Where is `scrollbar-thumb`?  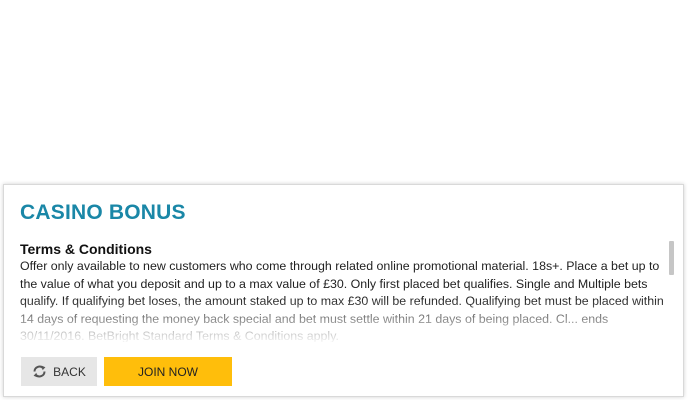 scrollbar-thumb is located at coordinates (671, 258).